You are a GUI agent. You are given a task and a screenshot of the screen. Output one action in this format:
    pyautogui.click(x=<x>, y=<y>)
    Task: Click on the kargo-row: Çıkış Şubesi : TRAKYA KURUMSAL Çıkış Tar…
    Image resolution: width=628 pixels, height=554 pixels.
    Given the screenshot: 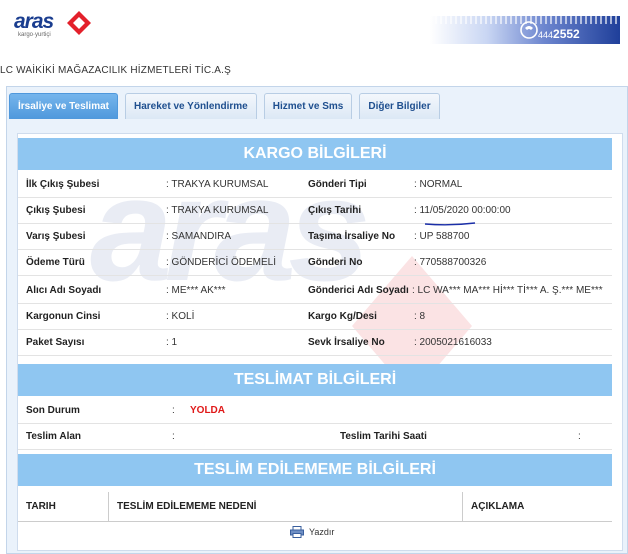 What is the action you would take?
    pyautogui.click(x=315, y=211)
    